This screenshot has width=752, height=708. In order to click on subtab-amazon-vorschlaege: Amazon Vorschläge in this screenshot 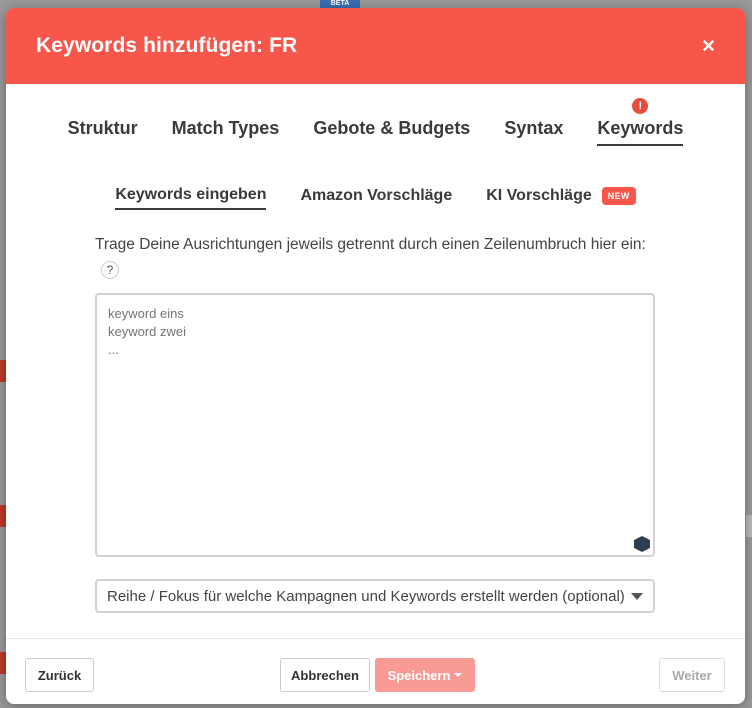, I will do `click(376, 198)`.